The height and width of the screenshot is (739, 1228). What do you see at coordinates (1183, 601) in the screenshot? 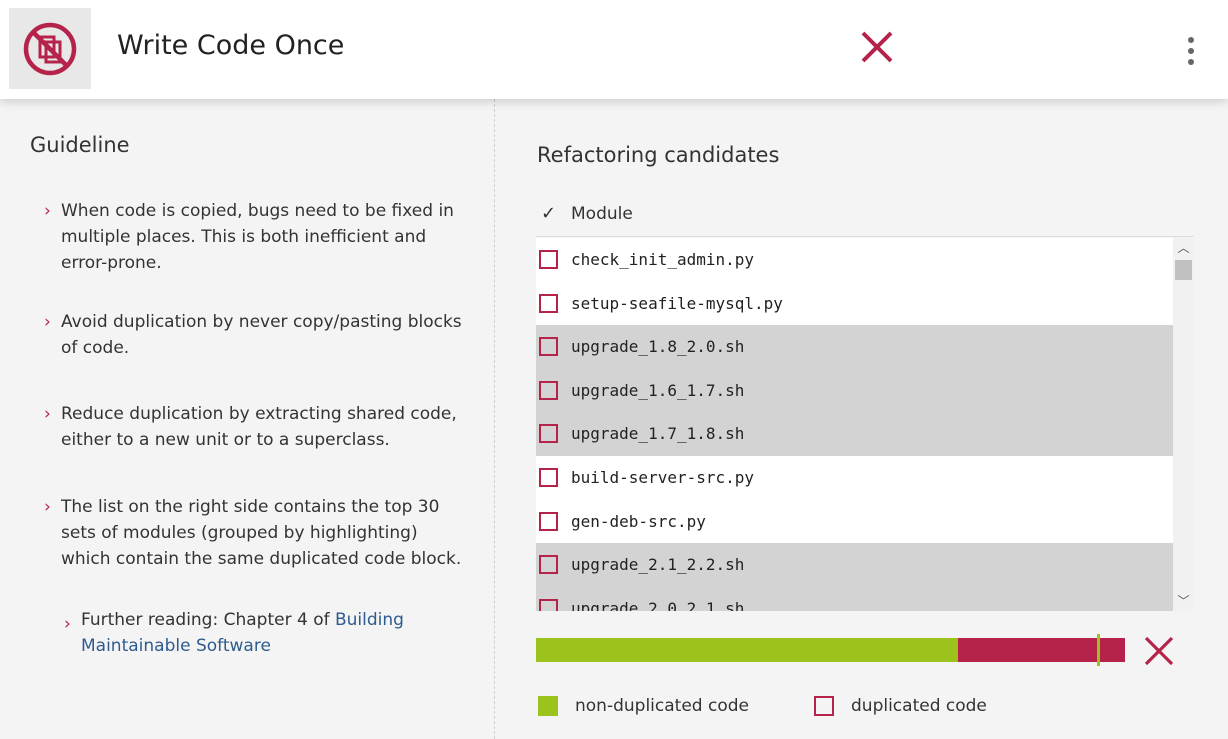
I see `scroll-down-icon: ﹀` at bounding box center [1183, 601].